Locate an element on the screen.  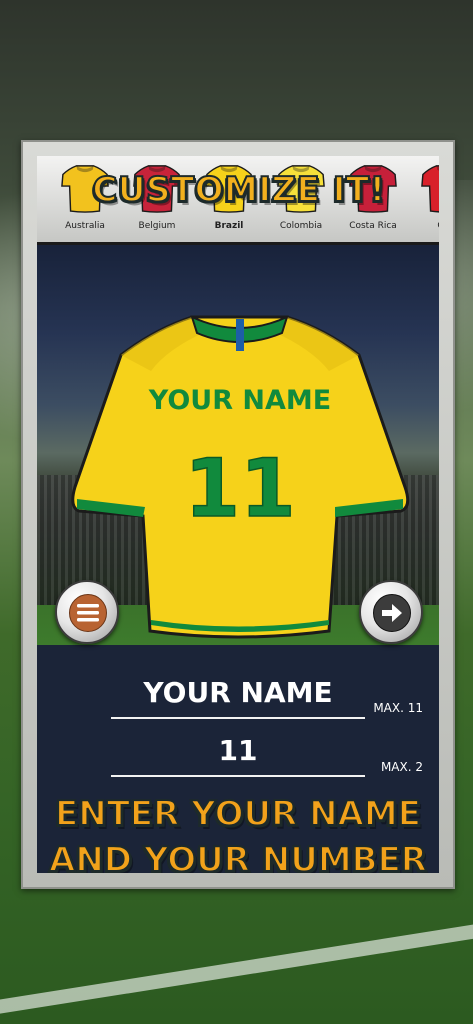
next-button is located at coordinates (391, 612).